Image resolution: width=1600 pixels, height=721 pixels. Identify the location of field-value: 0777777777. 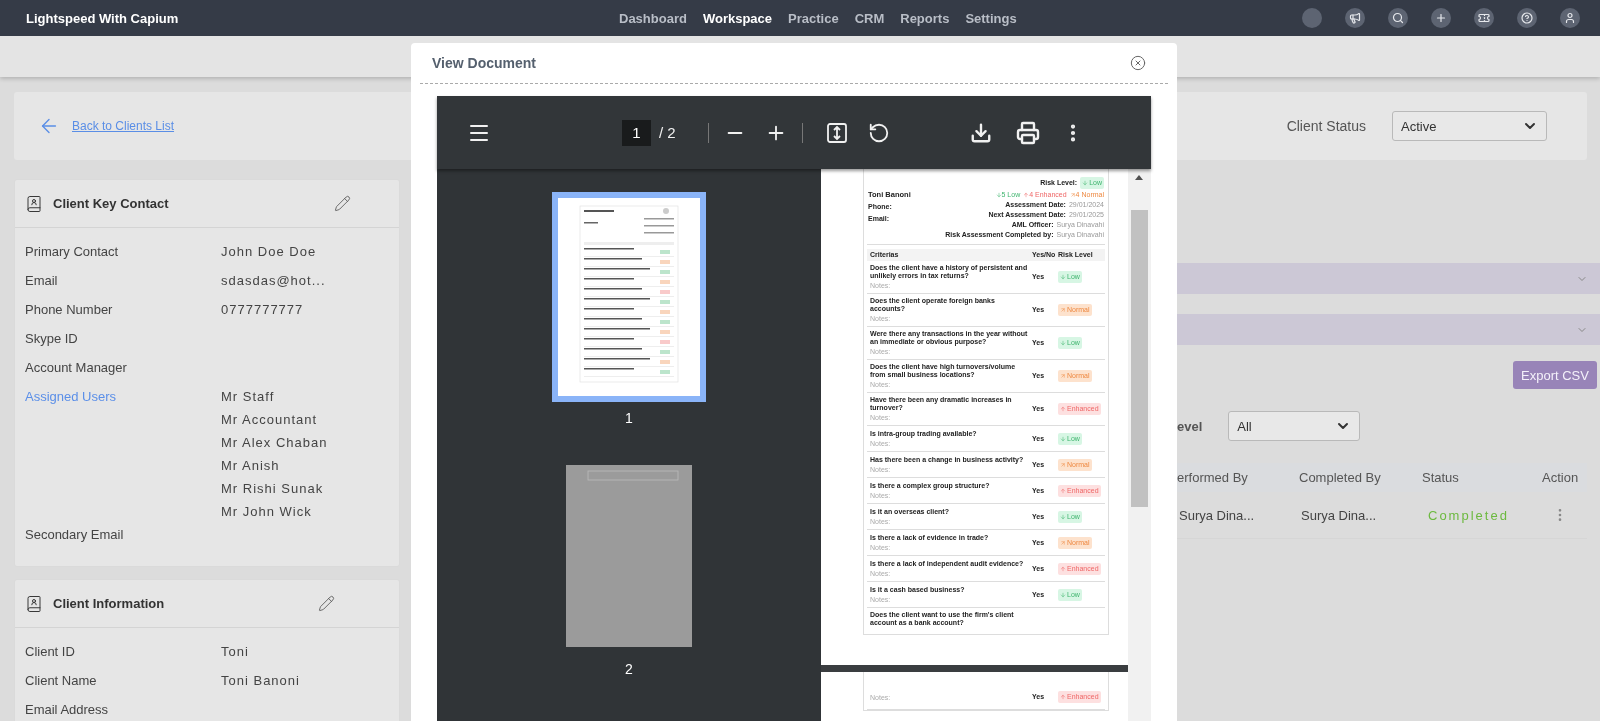
(263, 310).